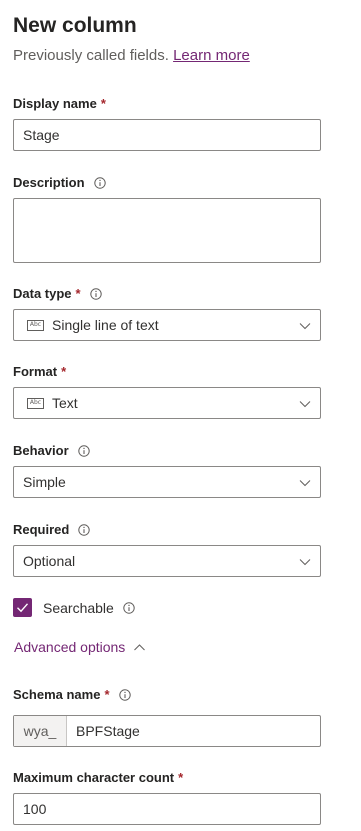 This screenshot has width=361, height=831. Describe the element at coordinates (40, 731) in the screenshot. I see `schema-name-prefix: wya_` at that location.